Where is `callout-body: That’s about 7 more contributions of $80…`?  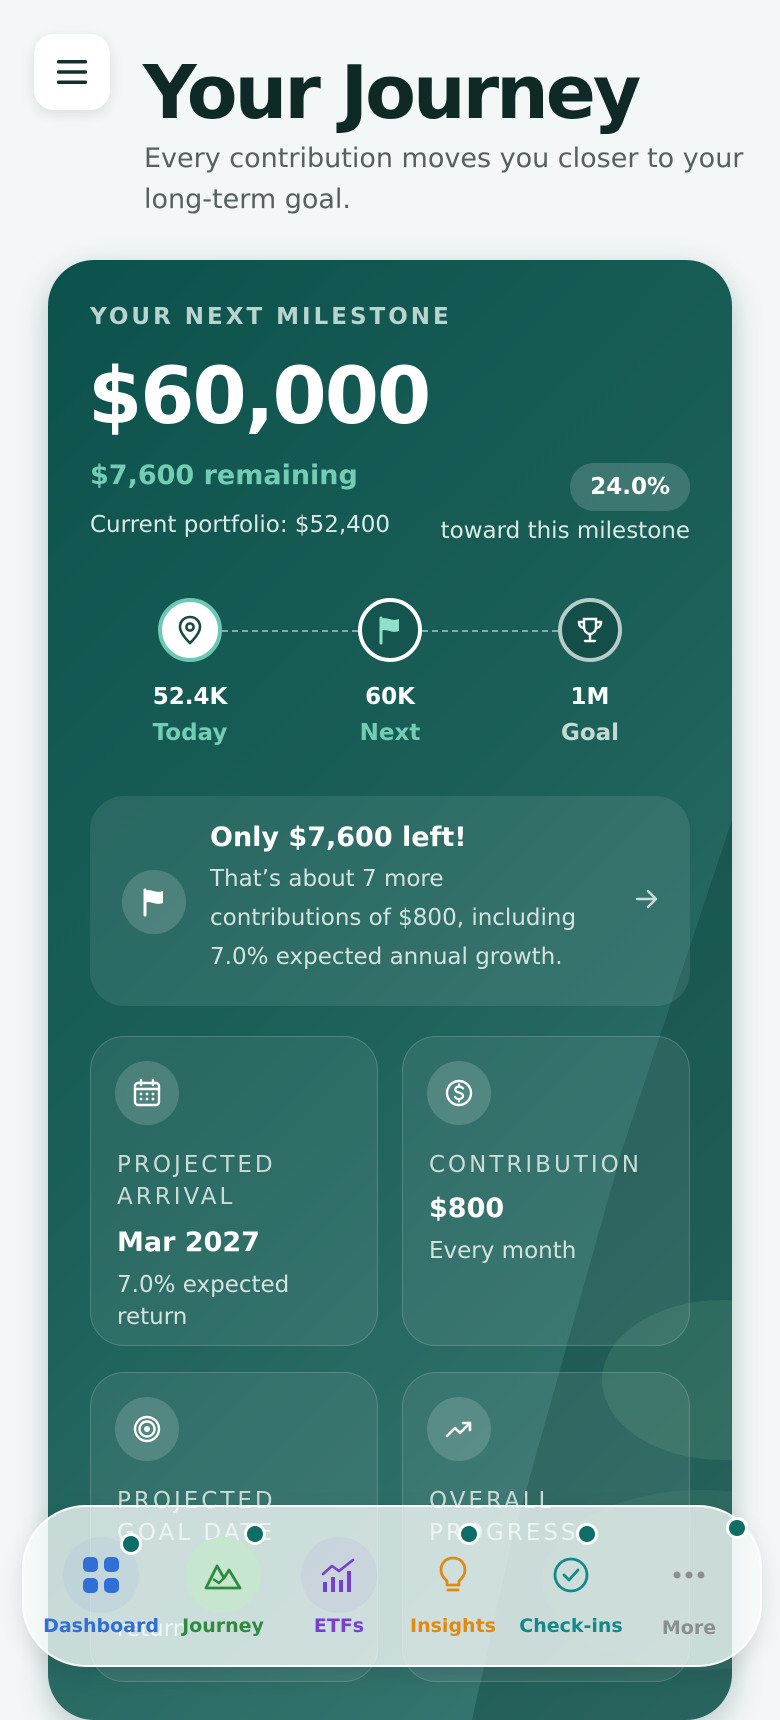
callout-body: That’s about 7 more contributions of $80… is located at coordinates (393, 918).